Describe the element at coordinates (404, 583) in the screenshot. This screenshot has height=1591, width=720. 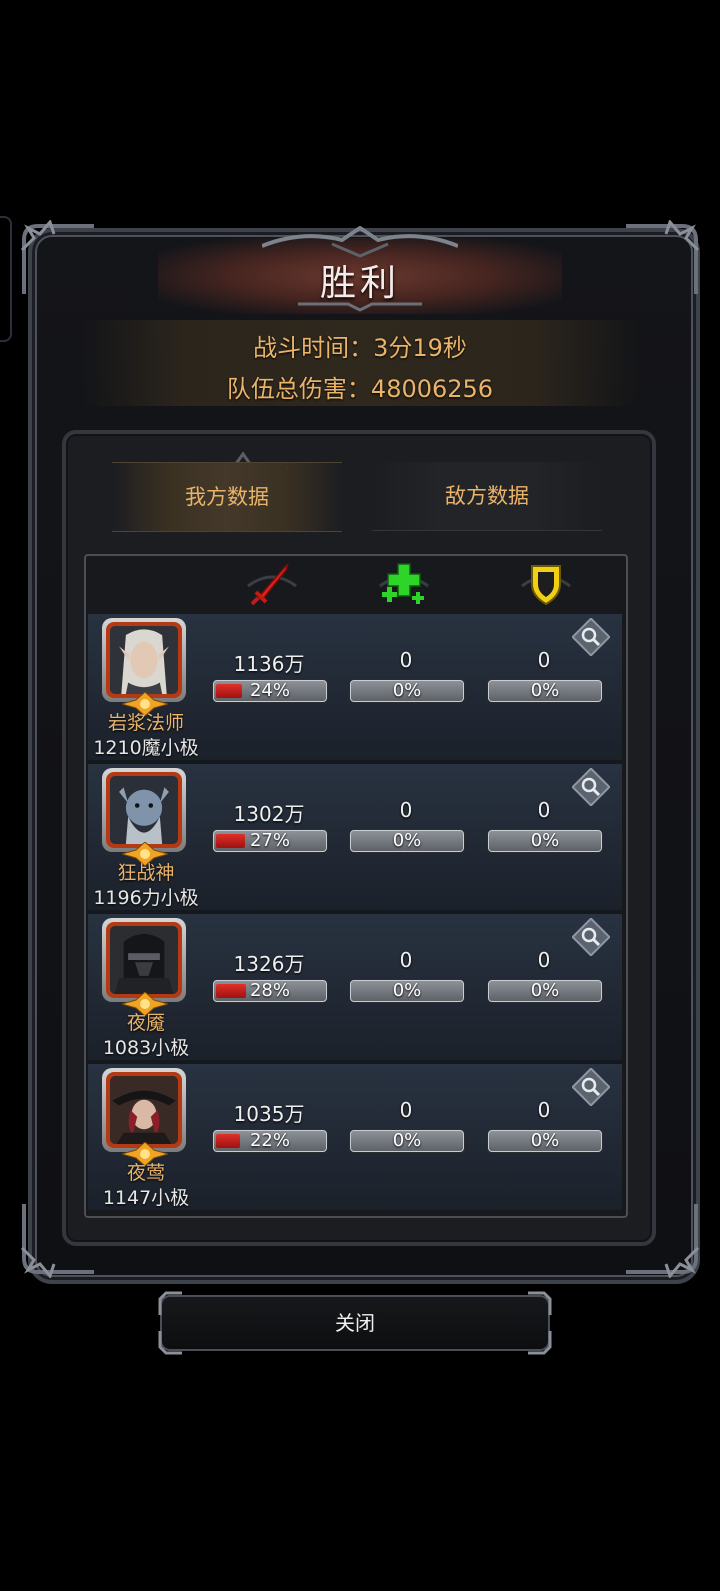
I see `heal-cross-icon` at that location.